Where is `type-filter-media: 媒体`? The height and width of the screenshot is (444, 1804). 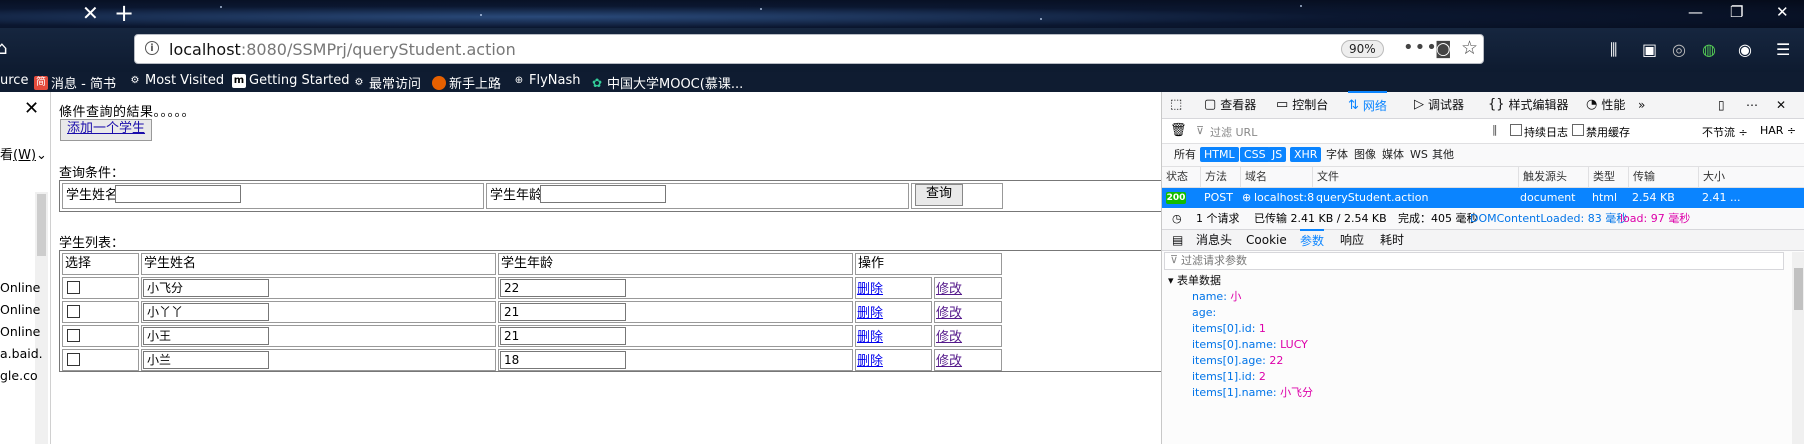
type-filter-media: 媒体 is located at coordinates (1393, 154).